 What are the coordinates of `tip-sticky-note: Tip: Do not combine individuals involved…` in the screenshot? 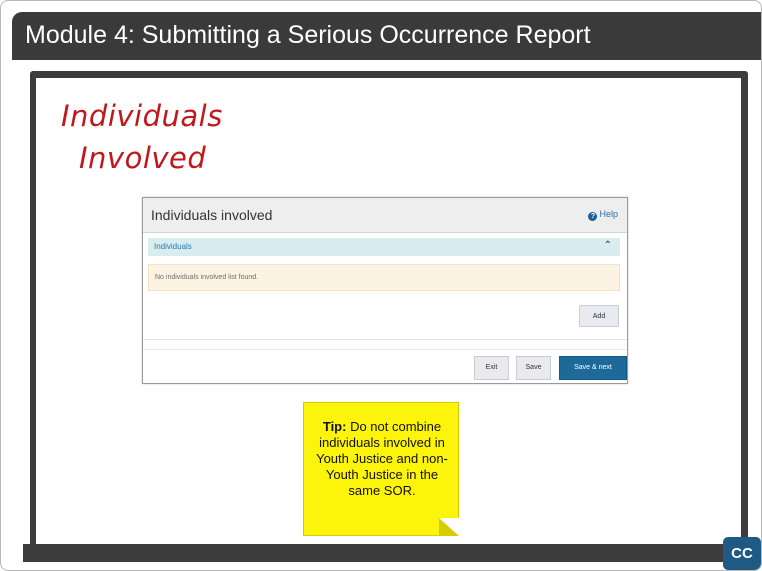 It's located at (381, 469).